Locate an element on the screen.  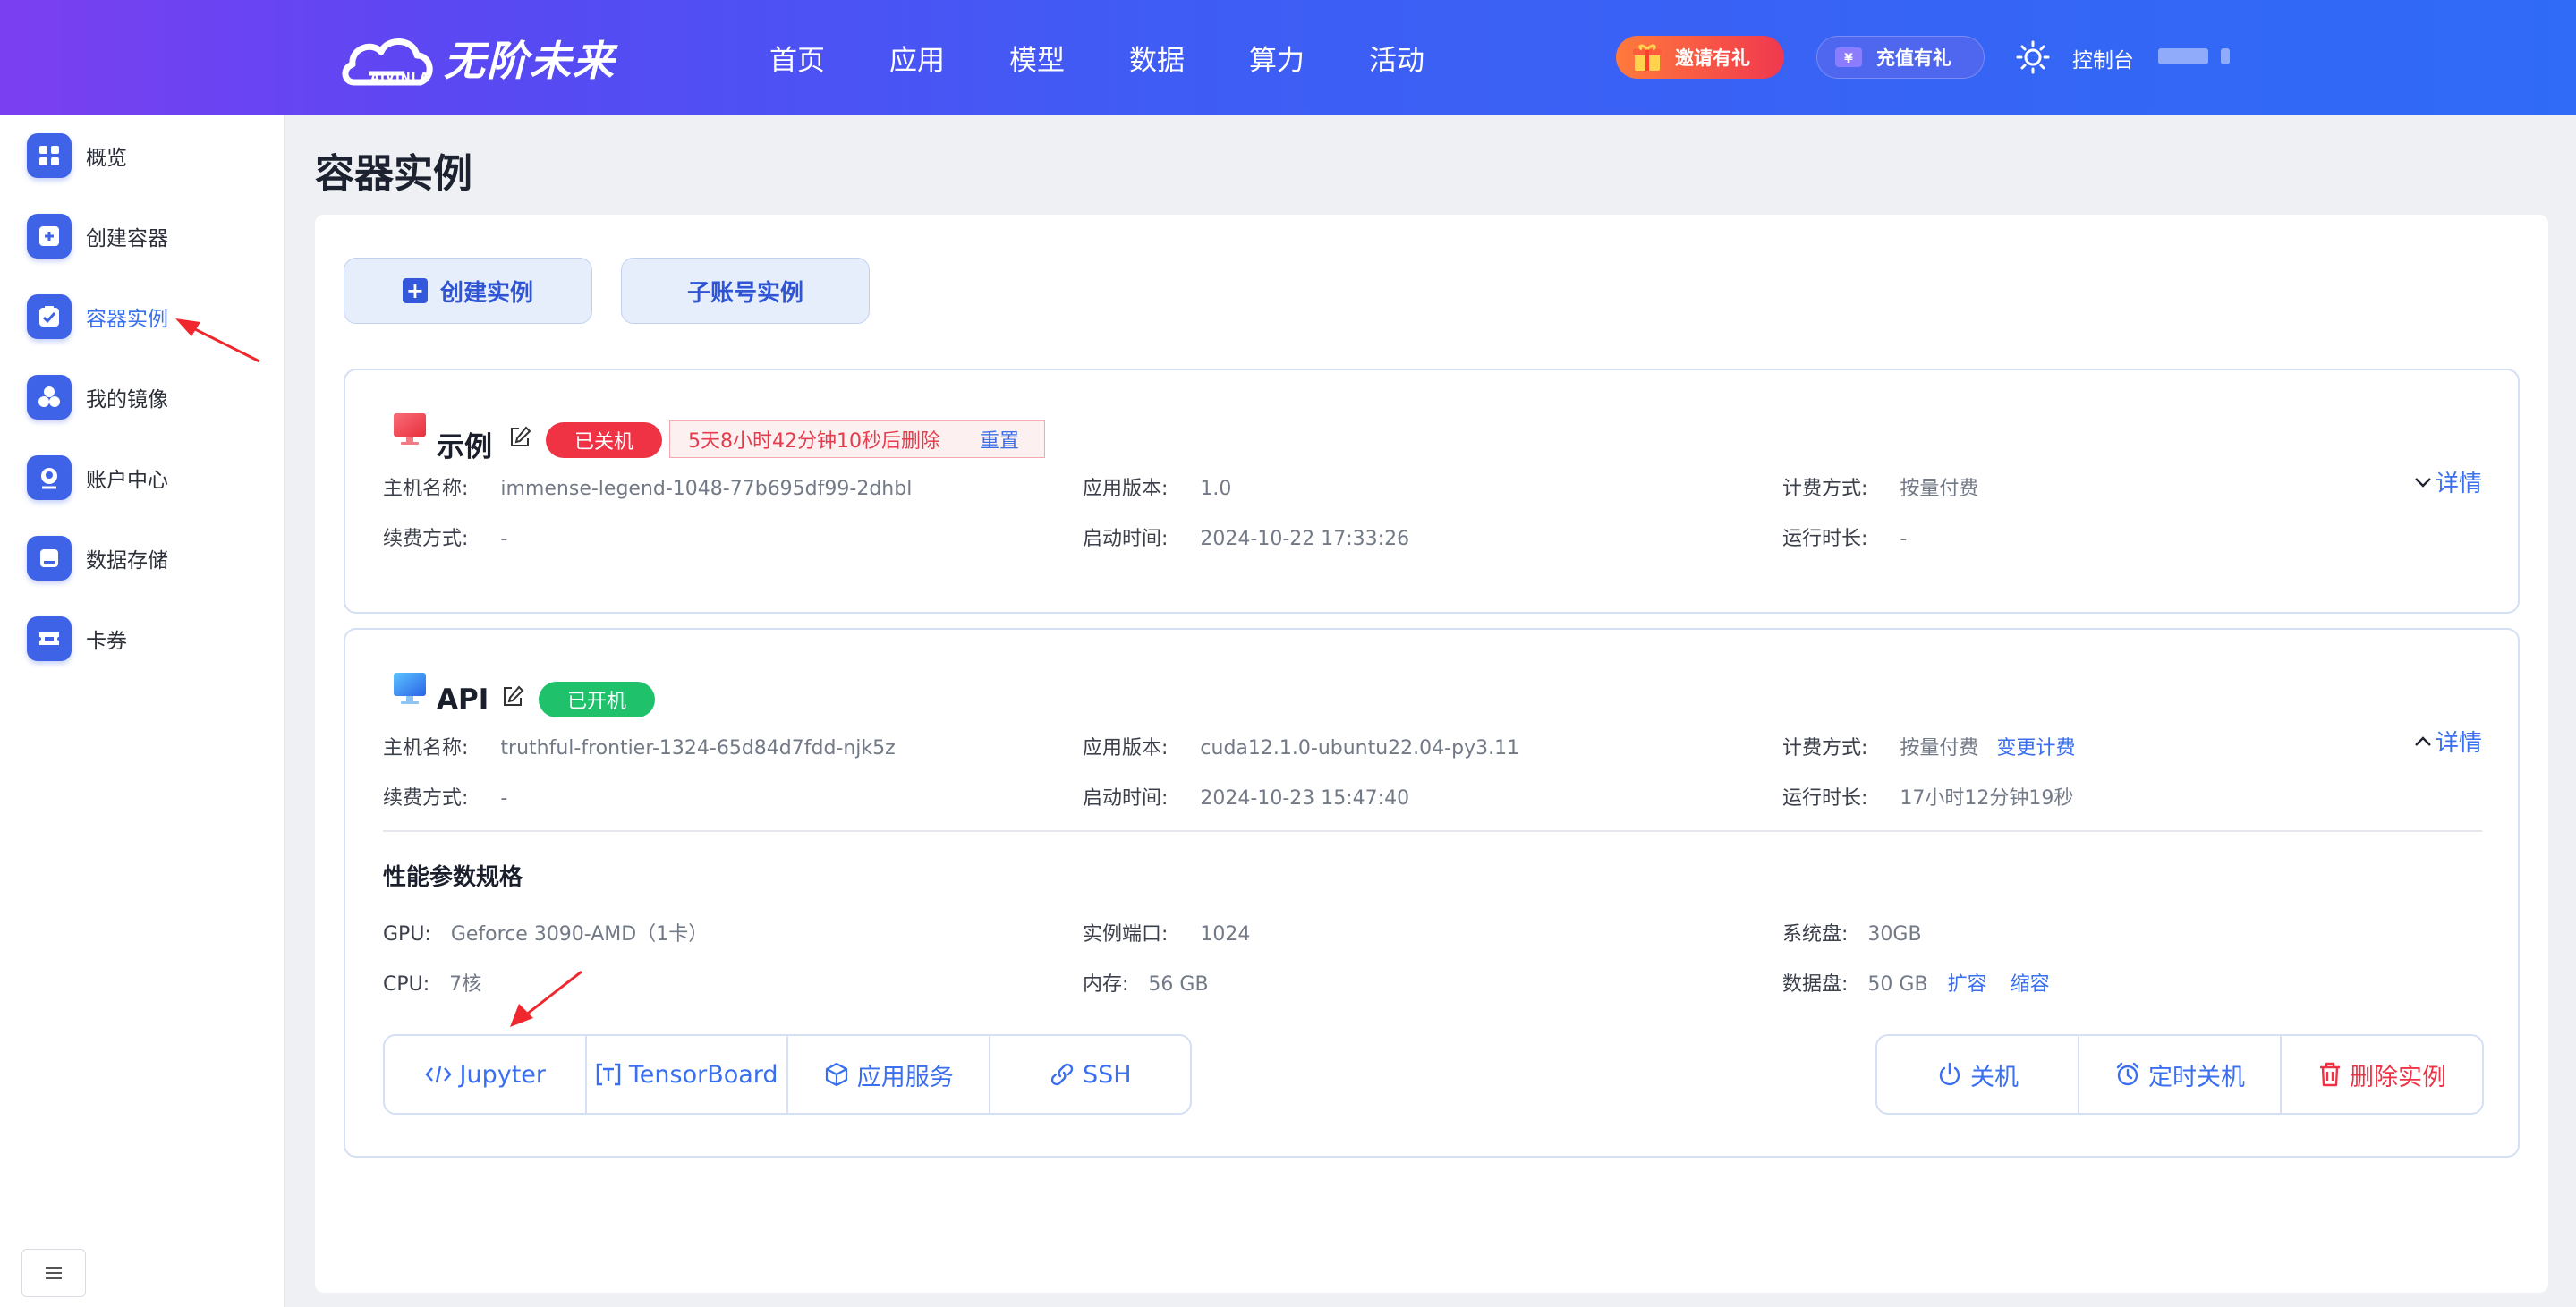
runtime-field: 运行时长: 17小时12分钟19秒 is located at coordinates (1928, 796).